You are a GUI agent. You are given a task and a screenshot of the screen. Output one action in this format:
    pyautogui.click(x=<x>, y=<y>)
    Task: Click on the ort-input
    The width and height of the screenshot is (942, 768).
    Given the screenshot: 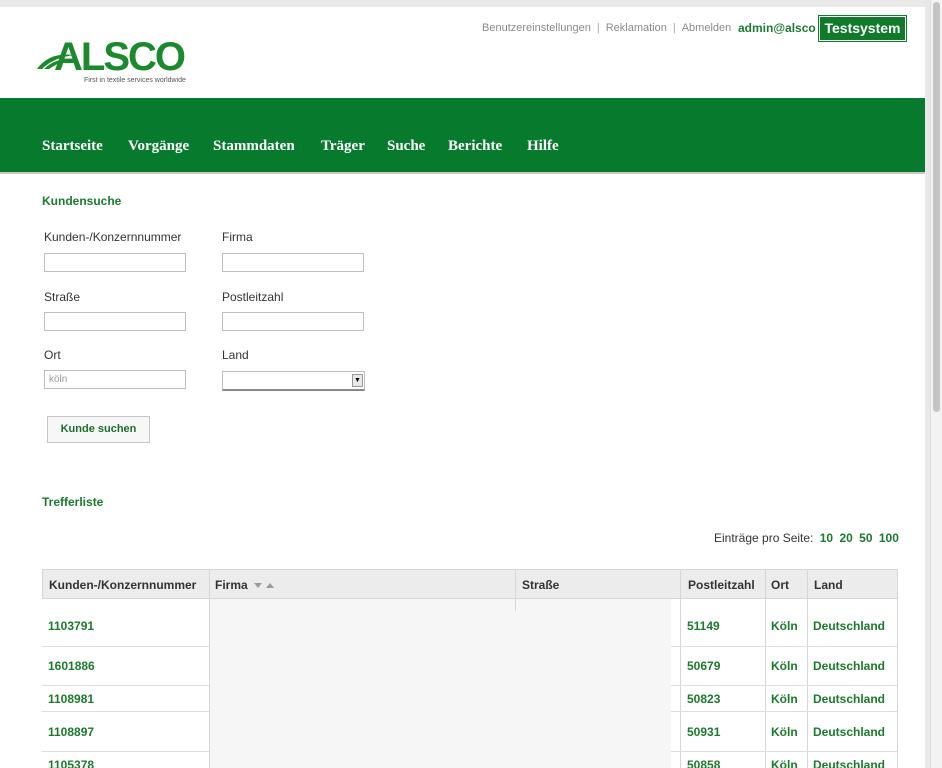 What is the action you would take?
    pyautogui.click(x=115, y=379)
    